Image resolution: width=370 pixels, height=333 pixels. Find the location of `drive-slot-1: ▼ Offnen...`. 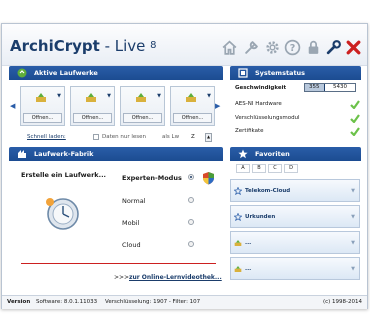

drive-slot-1: ▼ Offnen... is located at coordinates (42, 106).